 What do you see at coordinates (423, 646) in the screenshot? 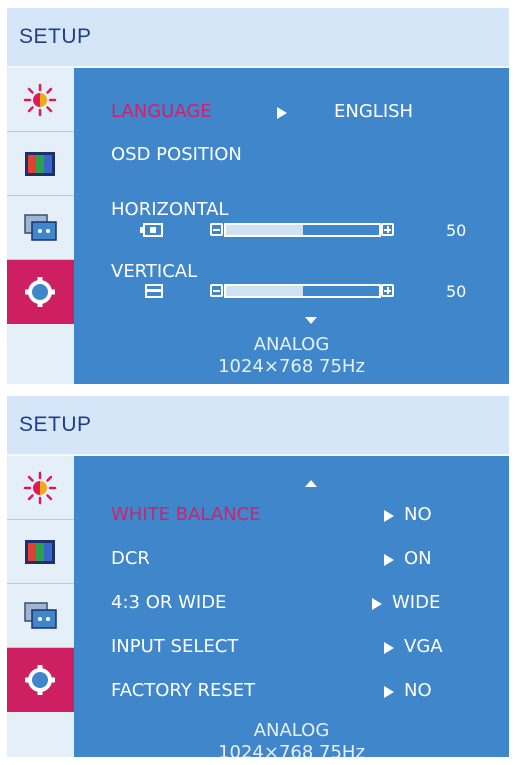
I see `input-select-value: VGA` at bounding box center [423, 646].